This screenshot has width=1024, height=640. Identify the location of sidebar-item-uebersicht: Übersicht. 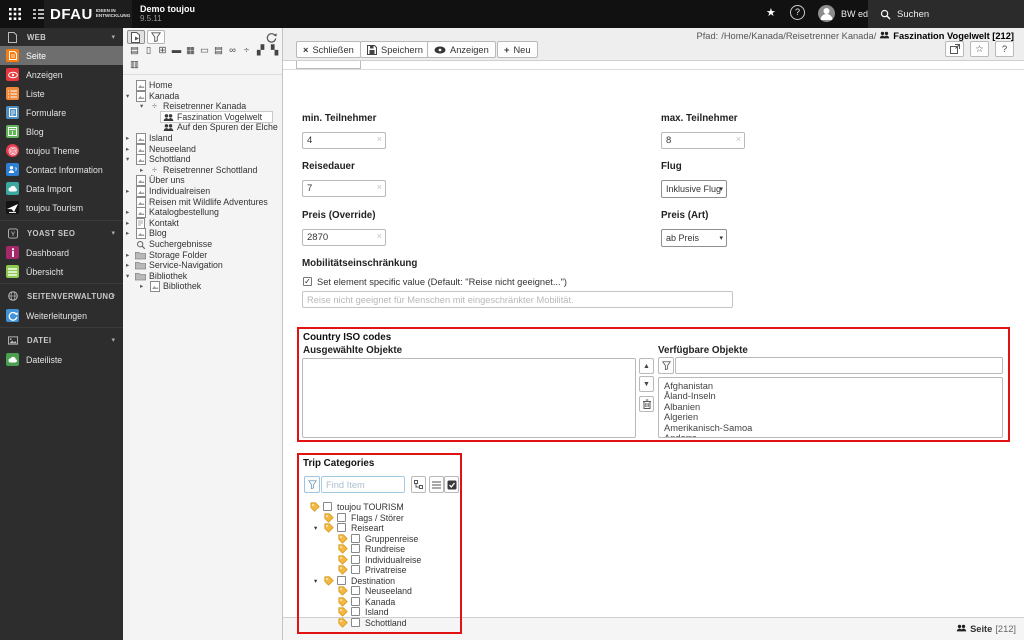
(61, 271).